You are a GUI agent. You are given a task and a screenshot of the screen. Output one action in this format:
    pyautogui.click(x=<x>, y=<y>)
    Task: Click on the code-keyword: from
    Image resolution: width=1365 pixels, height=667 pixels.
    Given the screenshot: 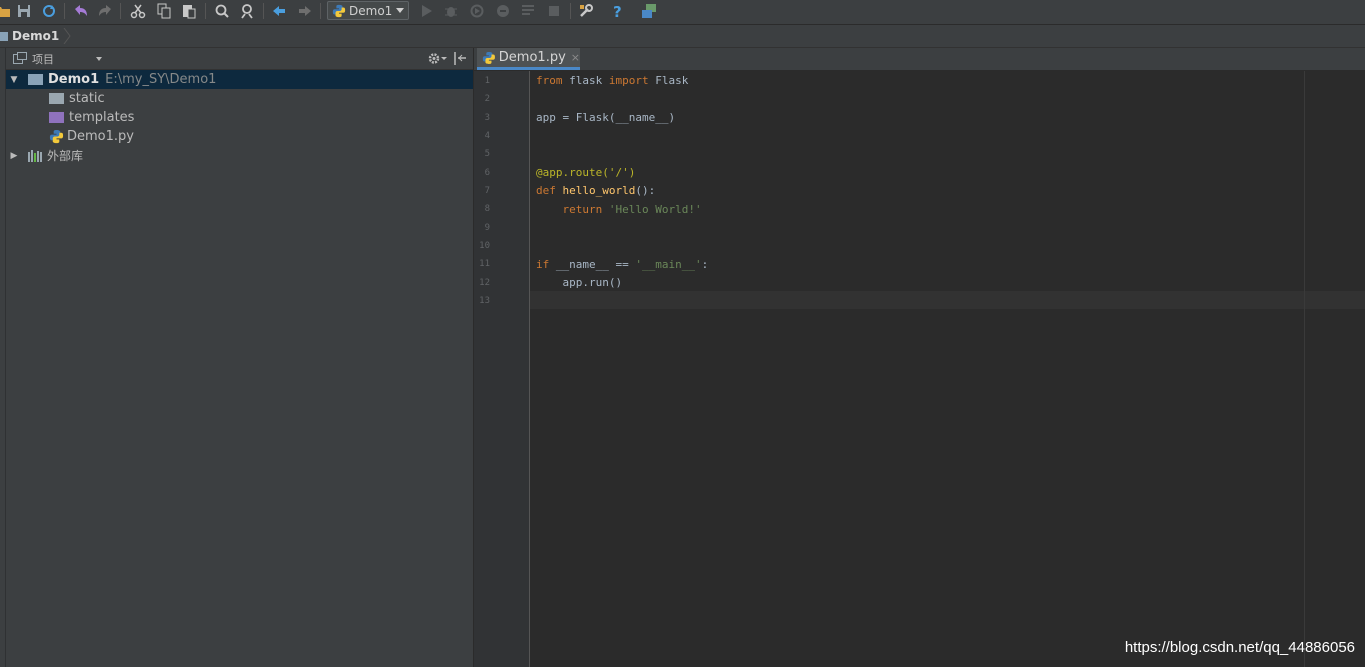 What is the action you would take?
    pyautogui.click(x=549, y=80)
    